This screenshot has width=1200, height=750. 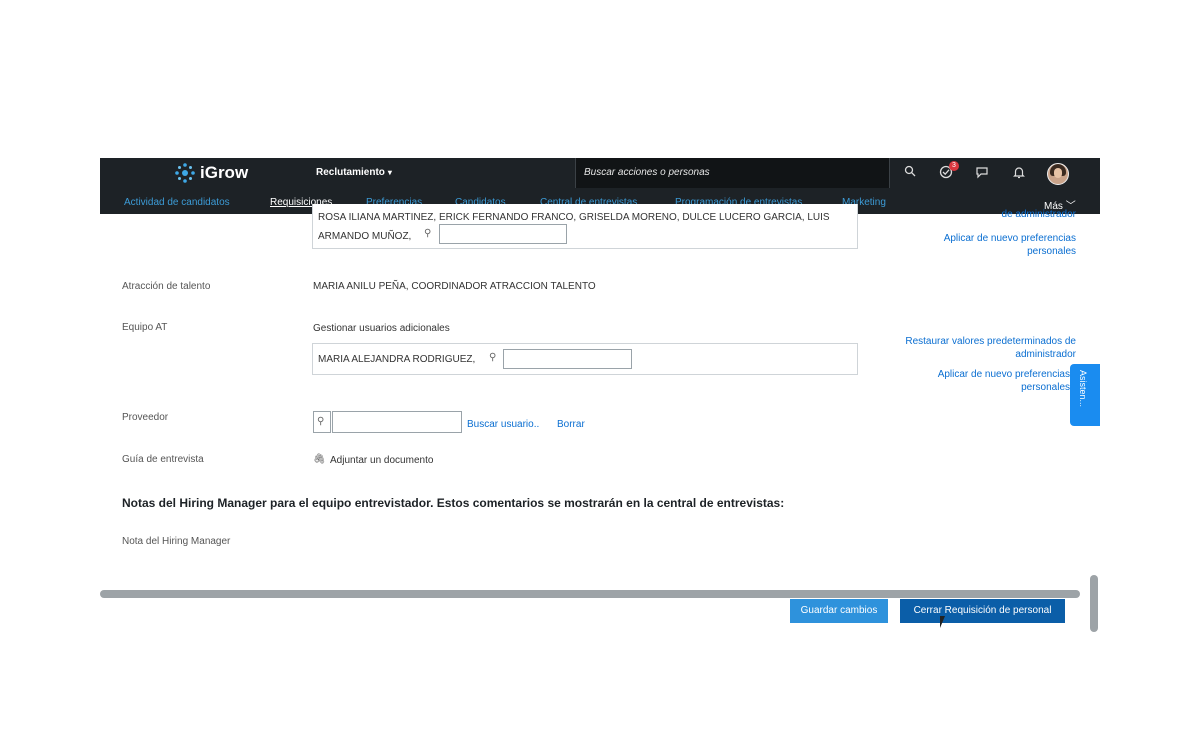 I want to click on adjuntar-link: Adjuntar un documento, so click(x=381, y=460).